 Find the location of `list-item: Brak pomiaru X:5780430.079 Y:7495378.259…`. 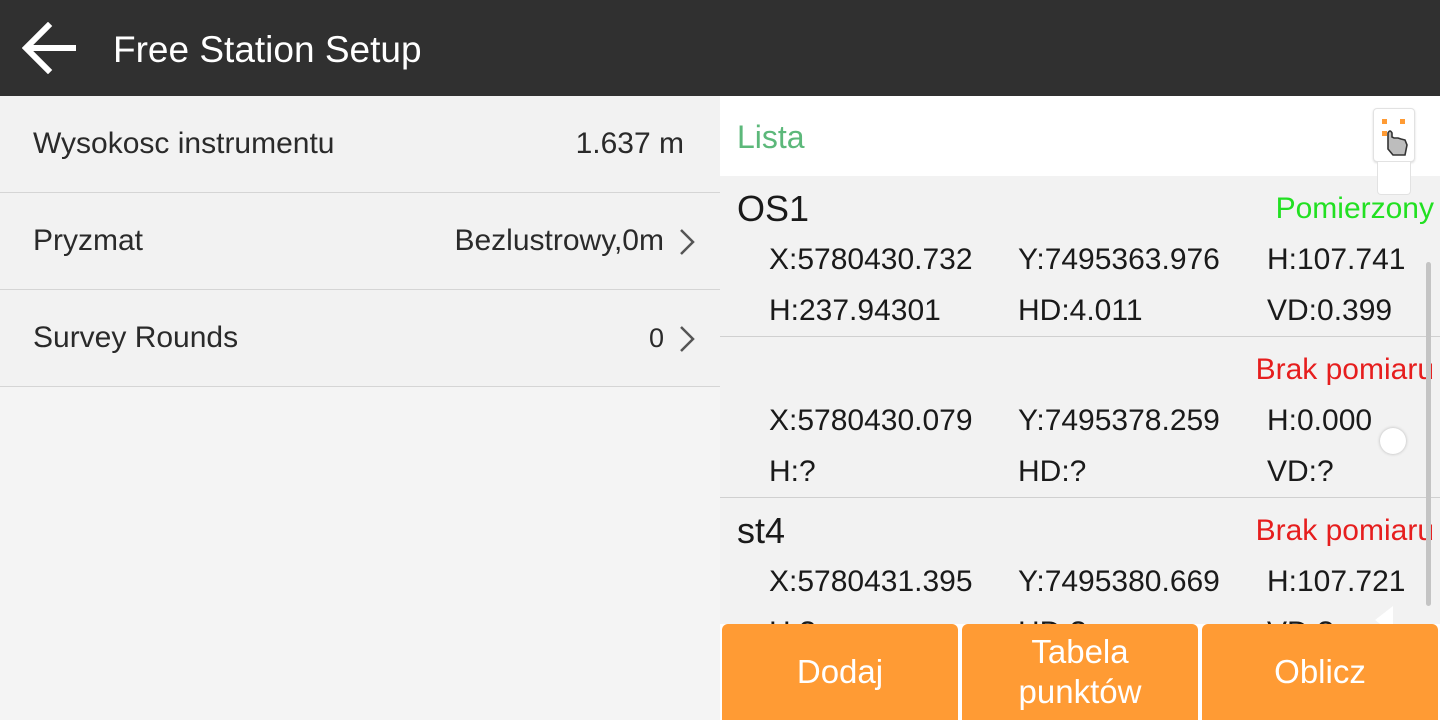

list-item: Brak pomiaru X:5780430.079 Y:7495378.259… is located at coordinates (1080, 417).